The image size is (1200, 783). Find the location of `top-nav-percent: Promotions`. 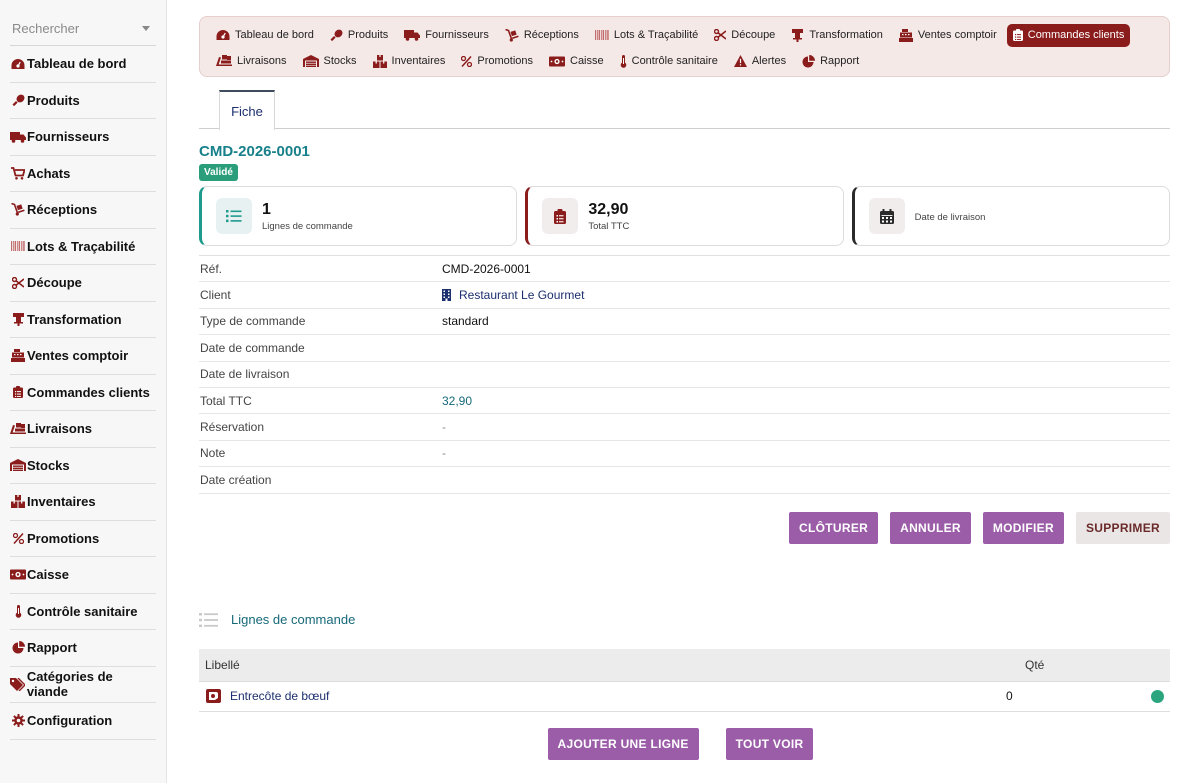

top-nav-percent: Promotions is located at coordinates (497, 61).